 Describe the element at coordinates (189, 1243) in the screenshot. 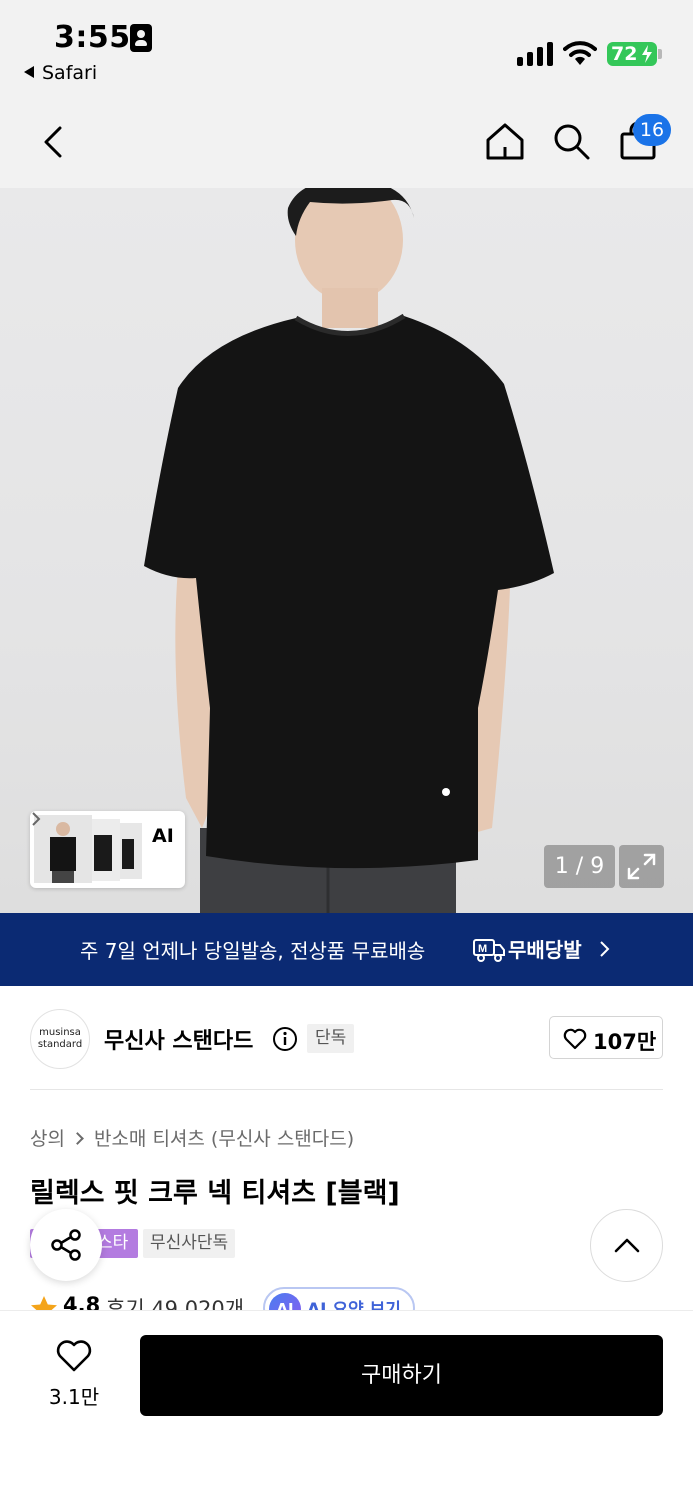

I see `musinsa-exclusive-tag: 무신사단독` at that location.